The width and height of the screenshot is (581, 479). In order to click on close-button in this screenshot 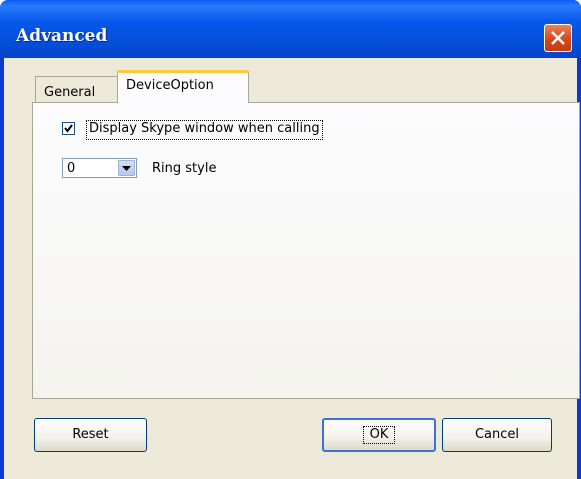, I will do `click(558, 38)`.